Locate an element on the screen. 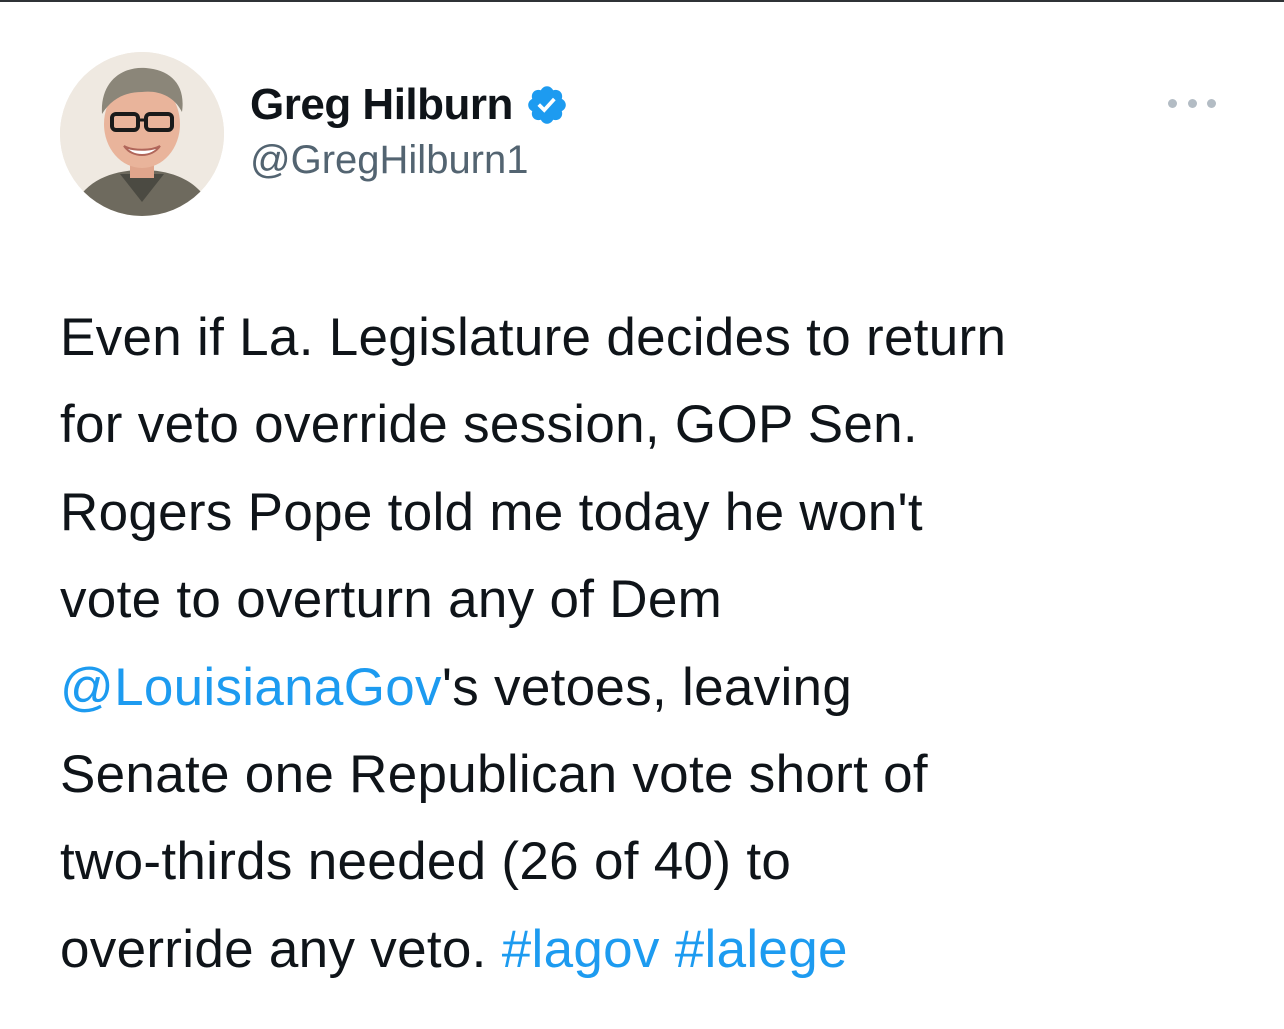 The width and height of the screenshot is (1284, 1029). tweet-line: @LouisianaGov's vetoes, leaving is located at coordinates (655, 687).